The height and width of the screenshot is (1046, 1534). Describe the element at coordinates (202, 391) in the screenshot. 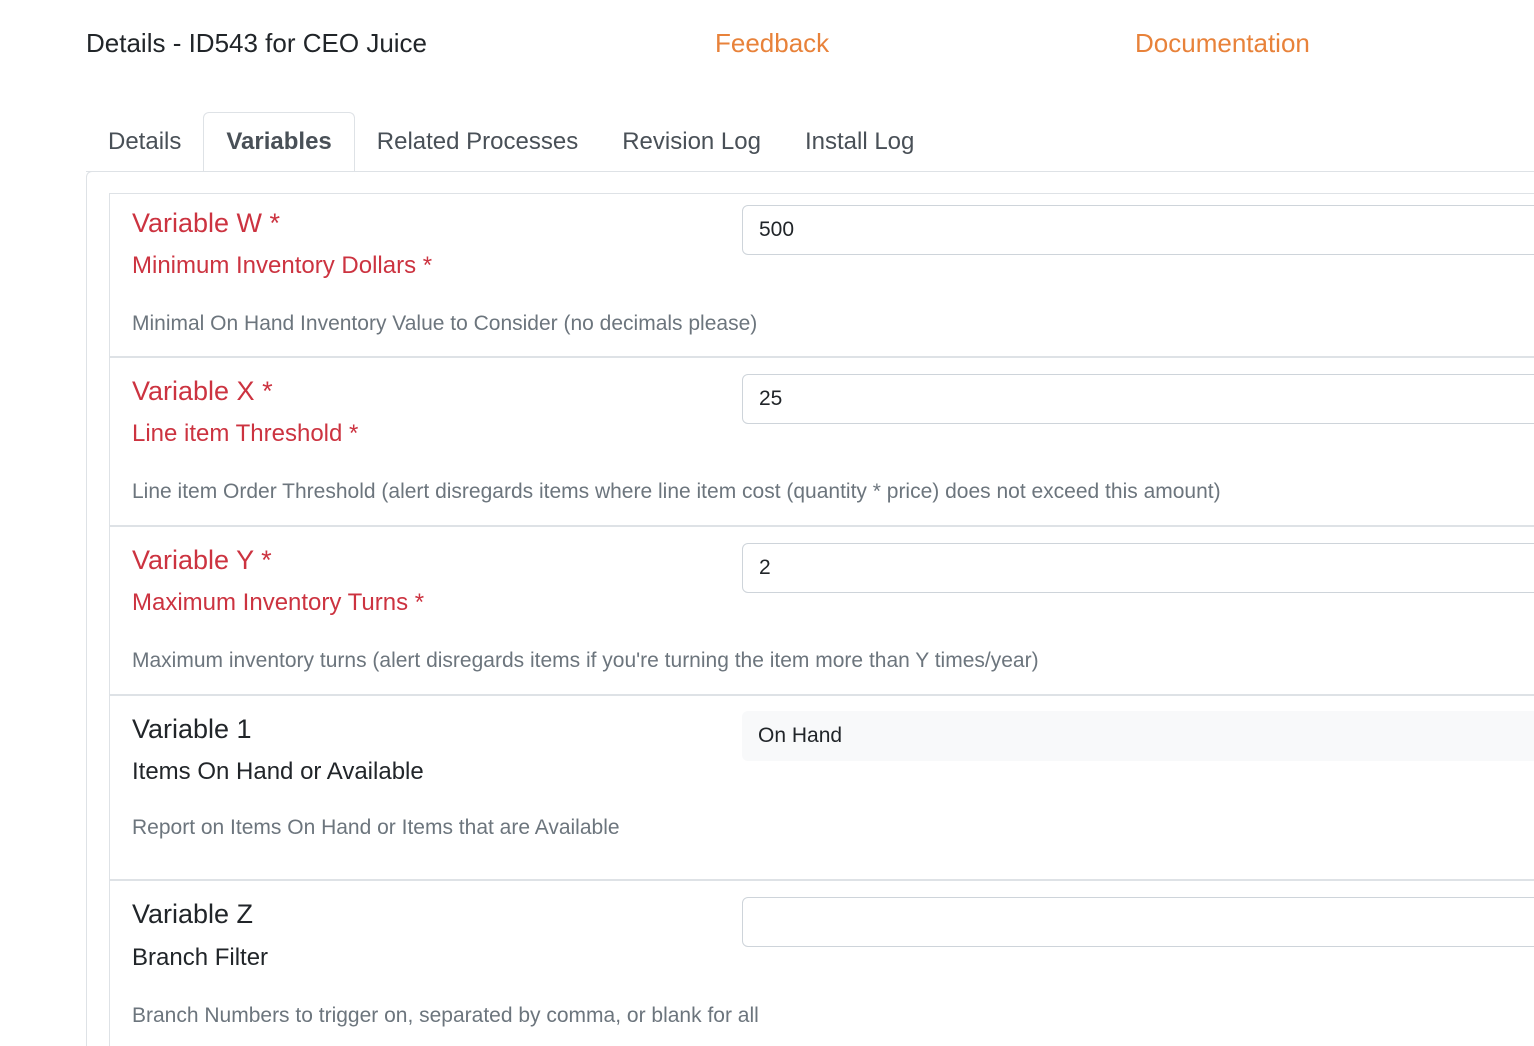

I see `variable-title: Variable X *` at that location.